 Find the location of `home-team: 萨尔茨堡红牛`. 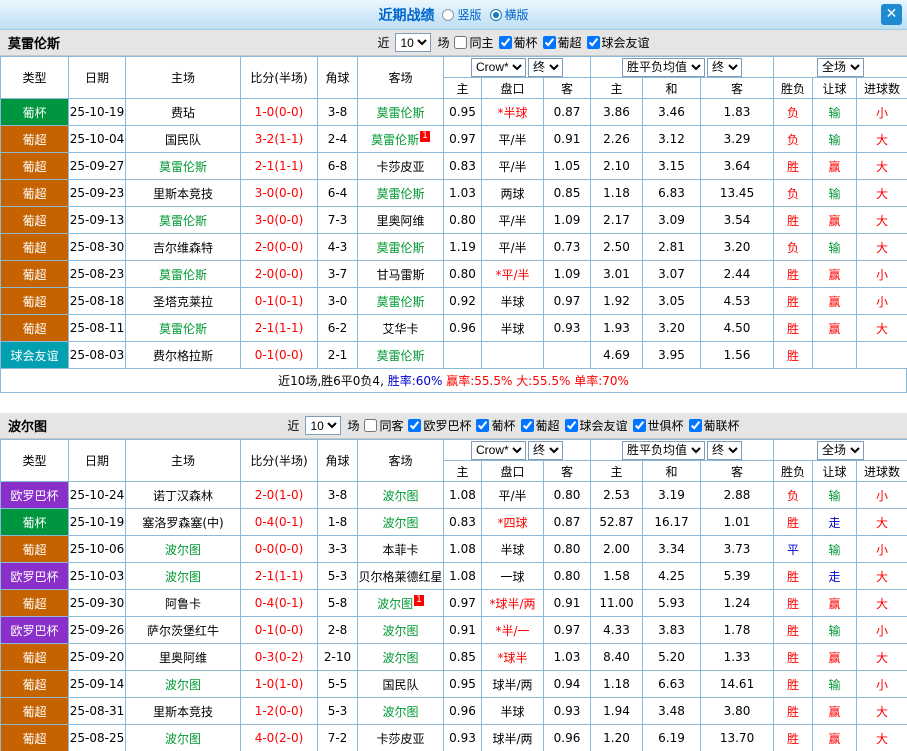

home-team: 萨尔茨堡红牛 is located at coordinates (183, 630).